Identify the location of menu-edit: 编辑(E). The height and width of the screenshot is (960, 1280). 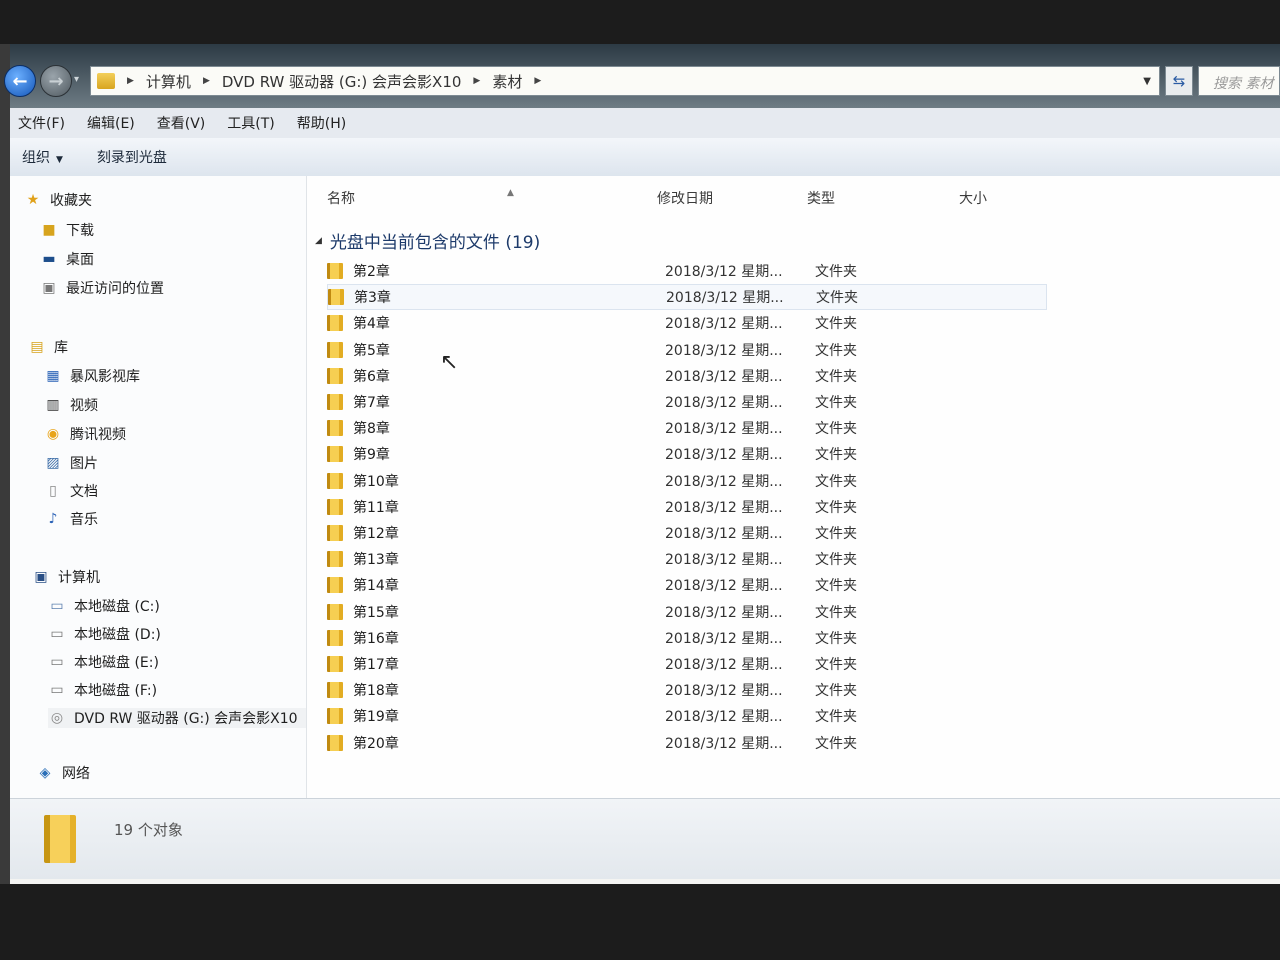
(111, 123).